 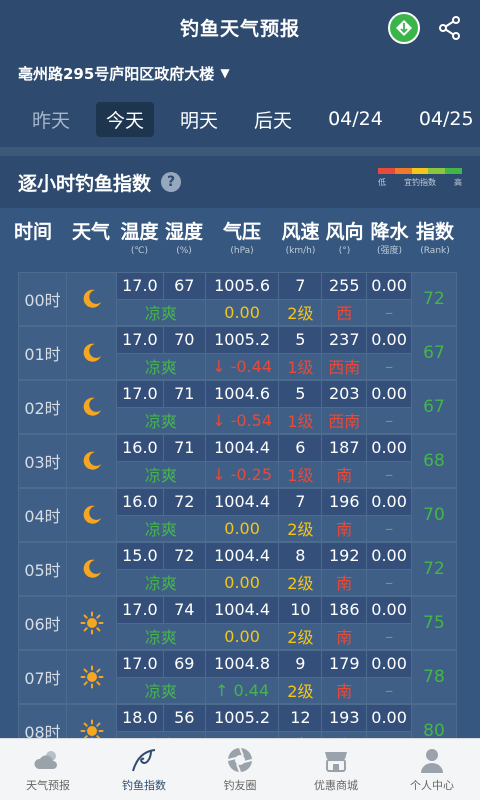 I want to click on column-header: 湿度 (%), so click(x=184, y=246).